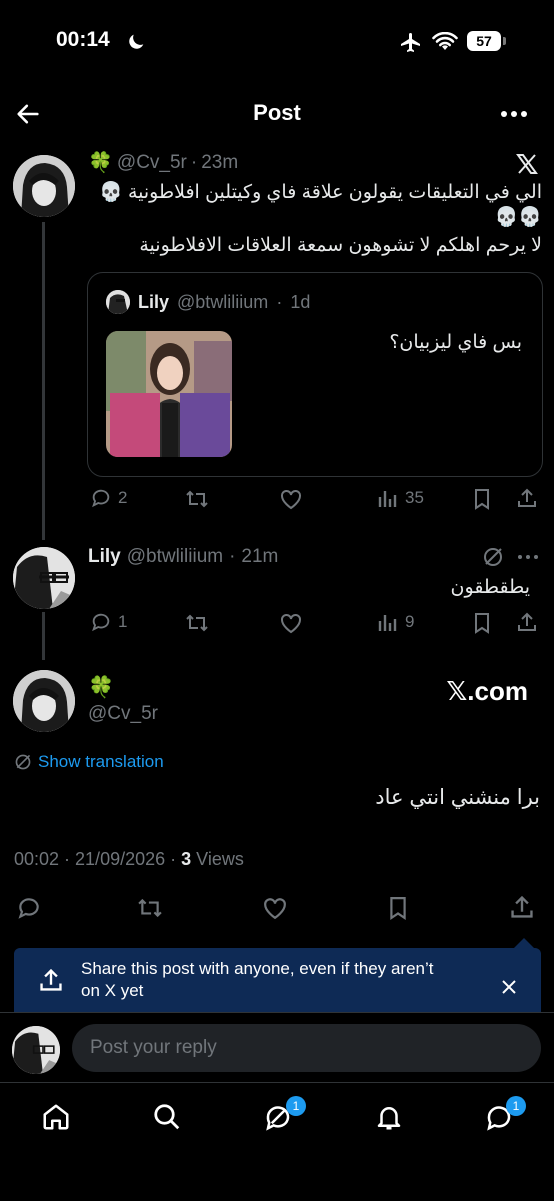 This screenshot has height=1201, width=554. I want to click on home-icon, so click(56, 1117).